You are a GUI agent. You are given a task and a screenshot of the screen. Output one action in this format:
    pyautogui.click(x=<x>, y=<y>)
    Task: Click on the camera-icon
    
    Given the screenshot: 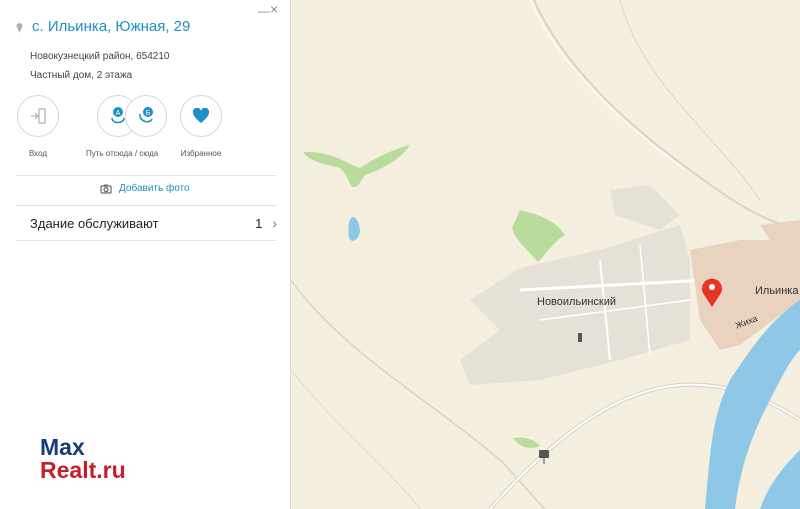 What is the action you would take?
    pyautogui.click(x=106, y=189)
    